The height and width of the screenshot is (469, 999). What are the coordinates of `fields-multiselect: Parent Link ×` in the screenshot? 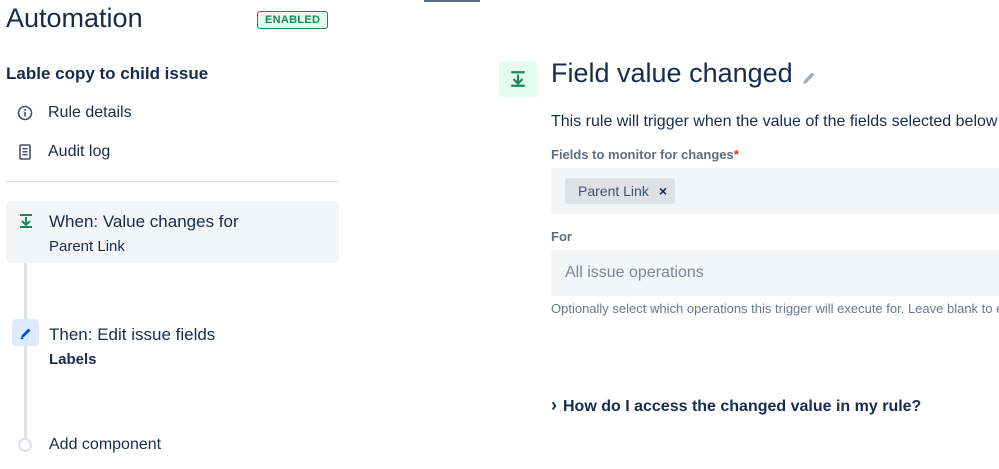 It's located at (775, 191).